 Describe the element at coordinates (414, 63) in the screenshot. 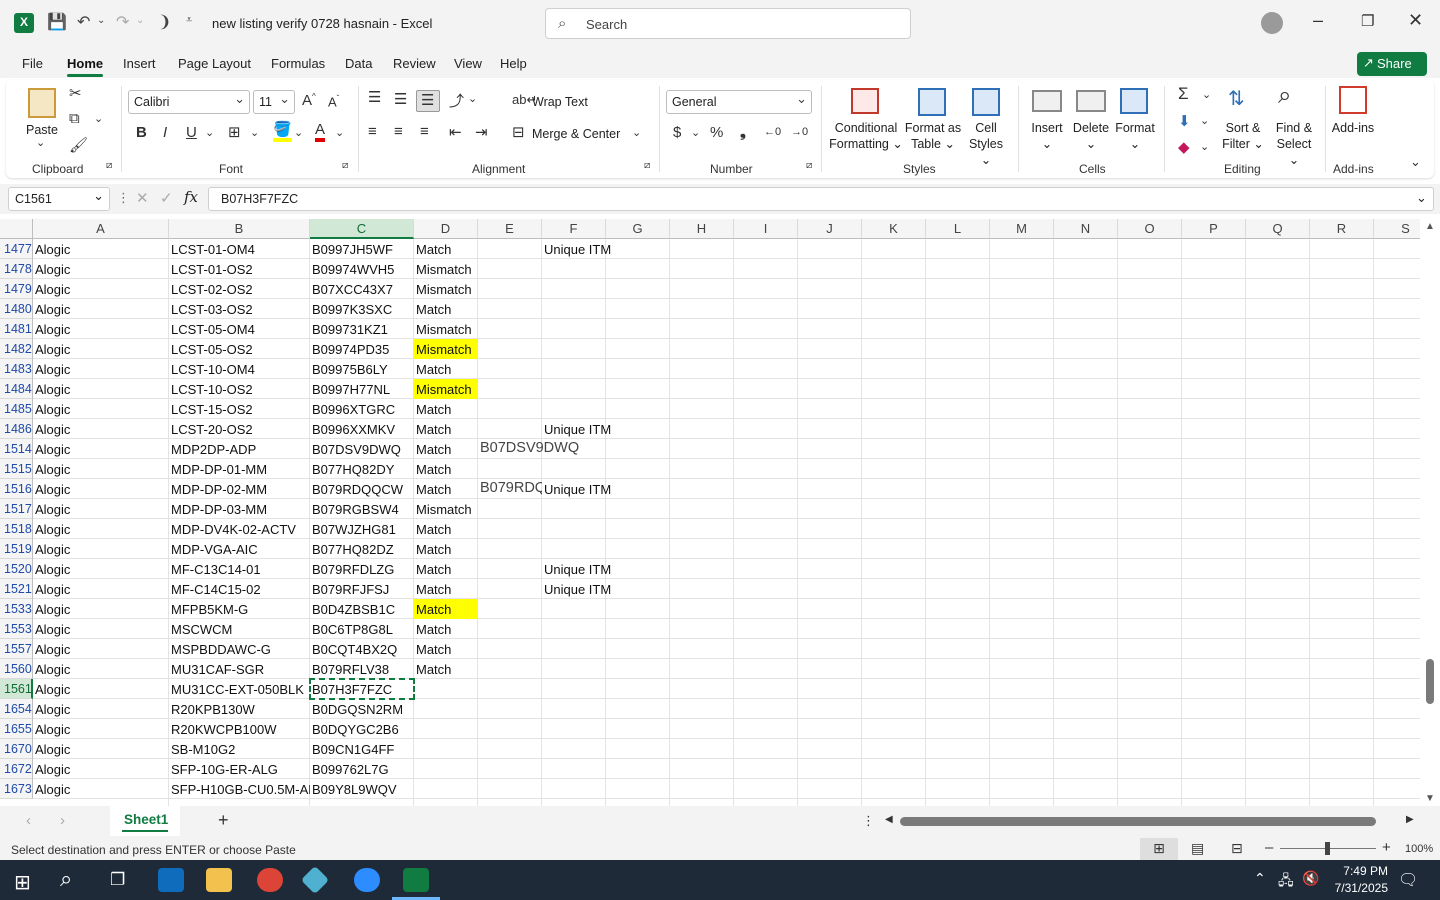

I see `tab-review: Review` at that location.